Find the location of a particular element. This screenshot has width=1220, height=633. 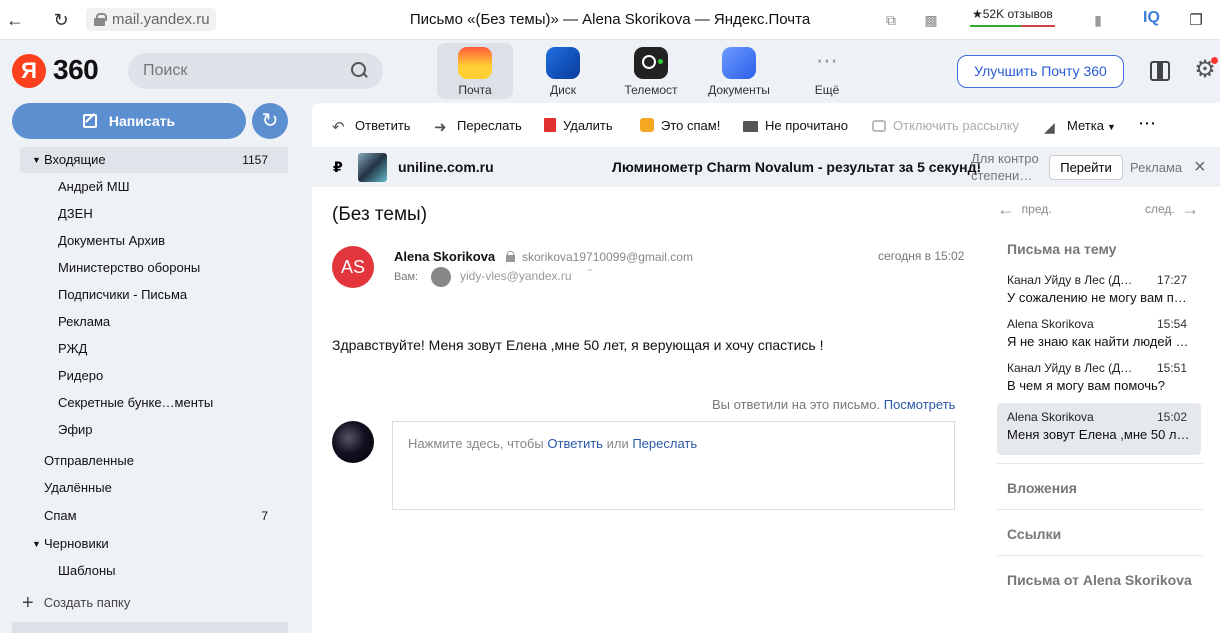

logo-360: 360 is located at coordinates (76, 70).